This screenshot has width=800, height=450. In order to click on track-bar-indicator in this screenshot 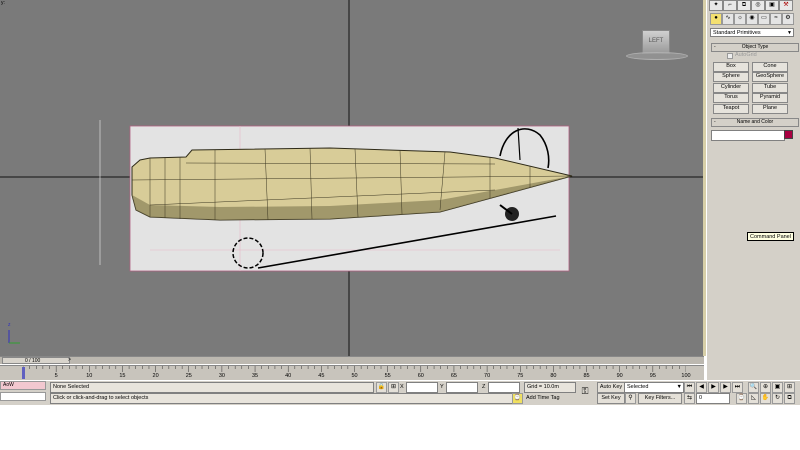, I will do `click(23, 373)`.